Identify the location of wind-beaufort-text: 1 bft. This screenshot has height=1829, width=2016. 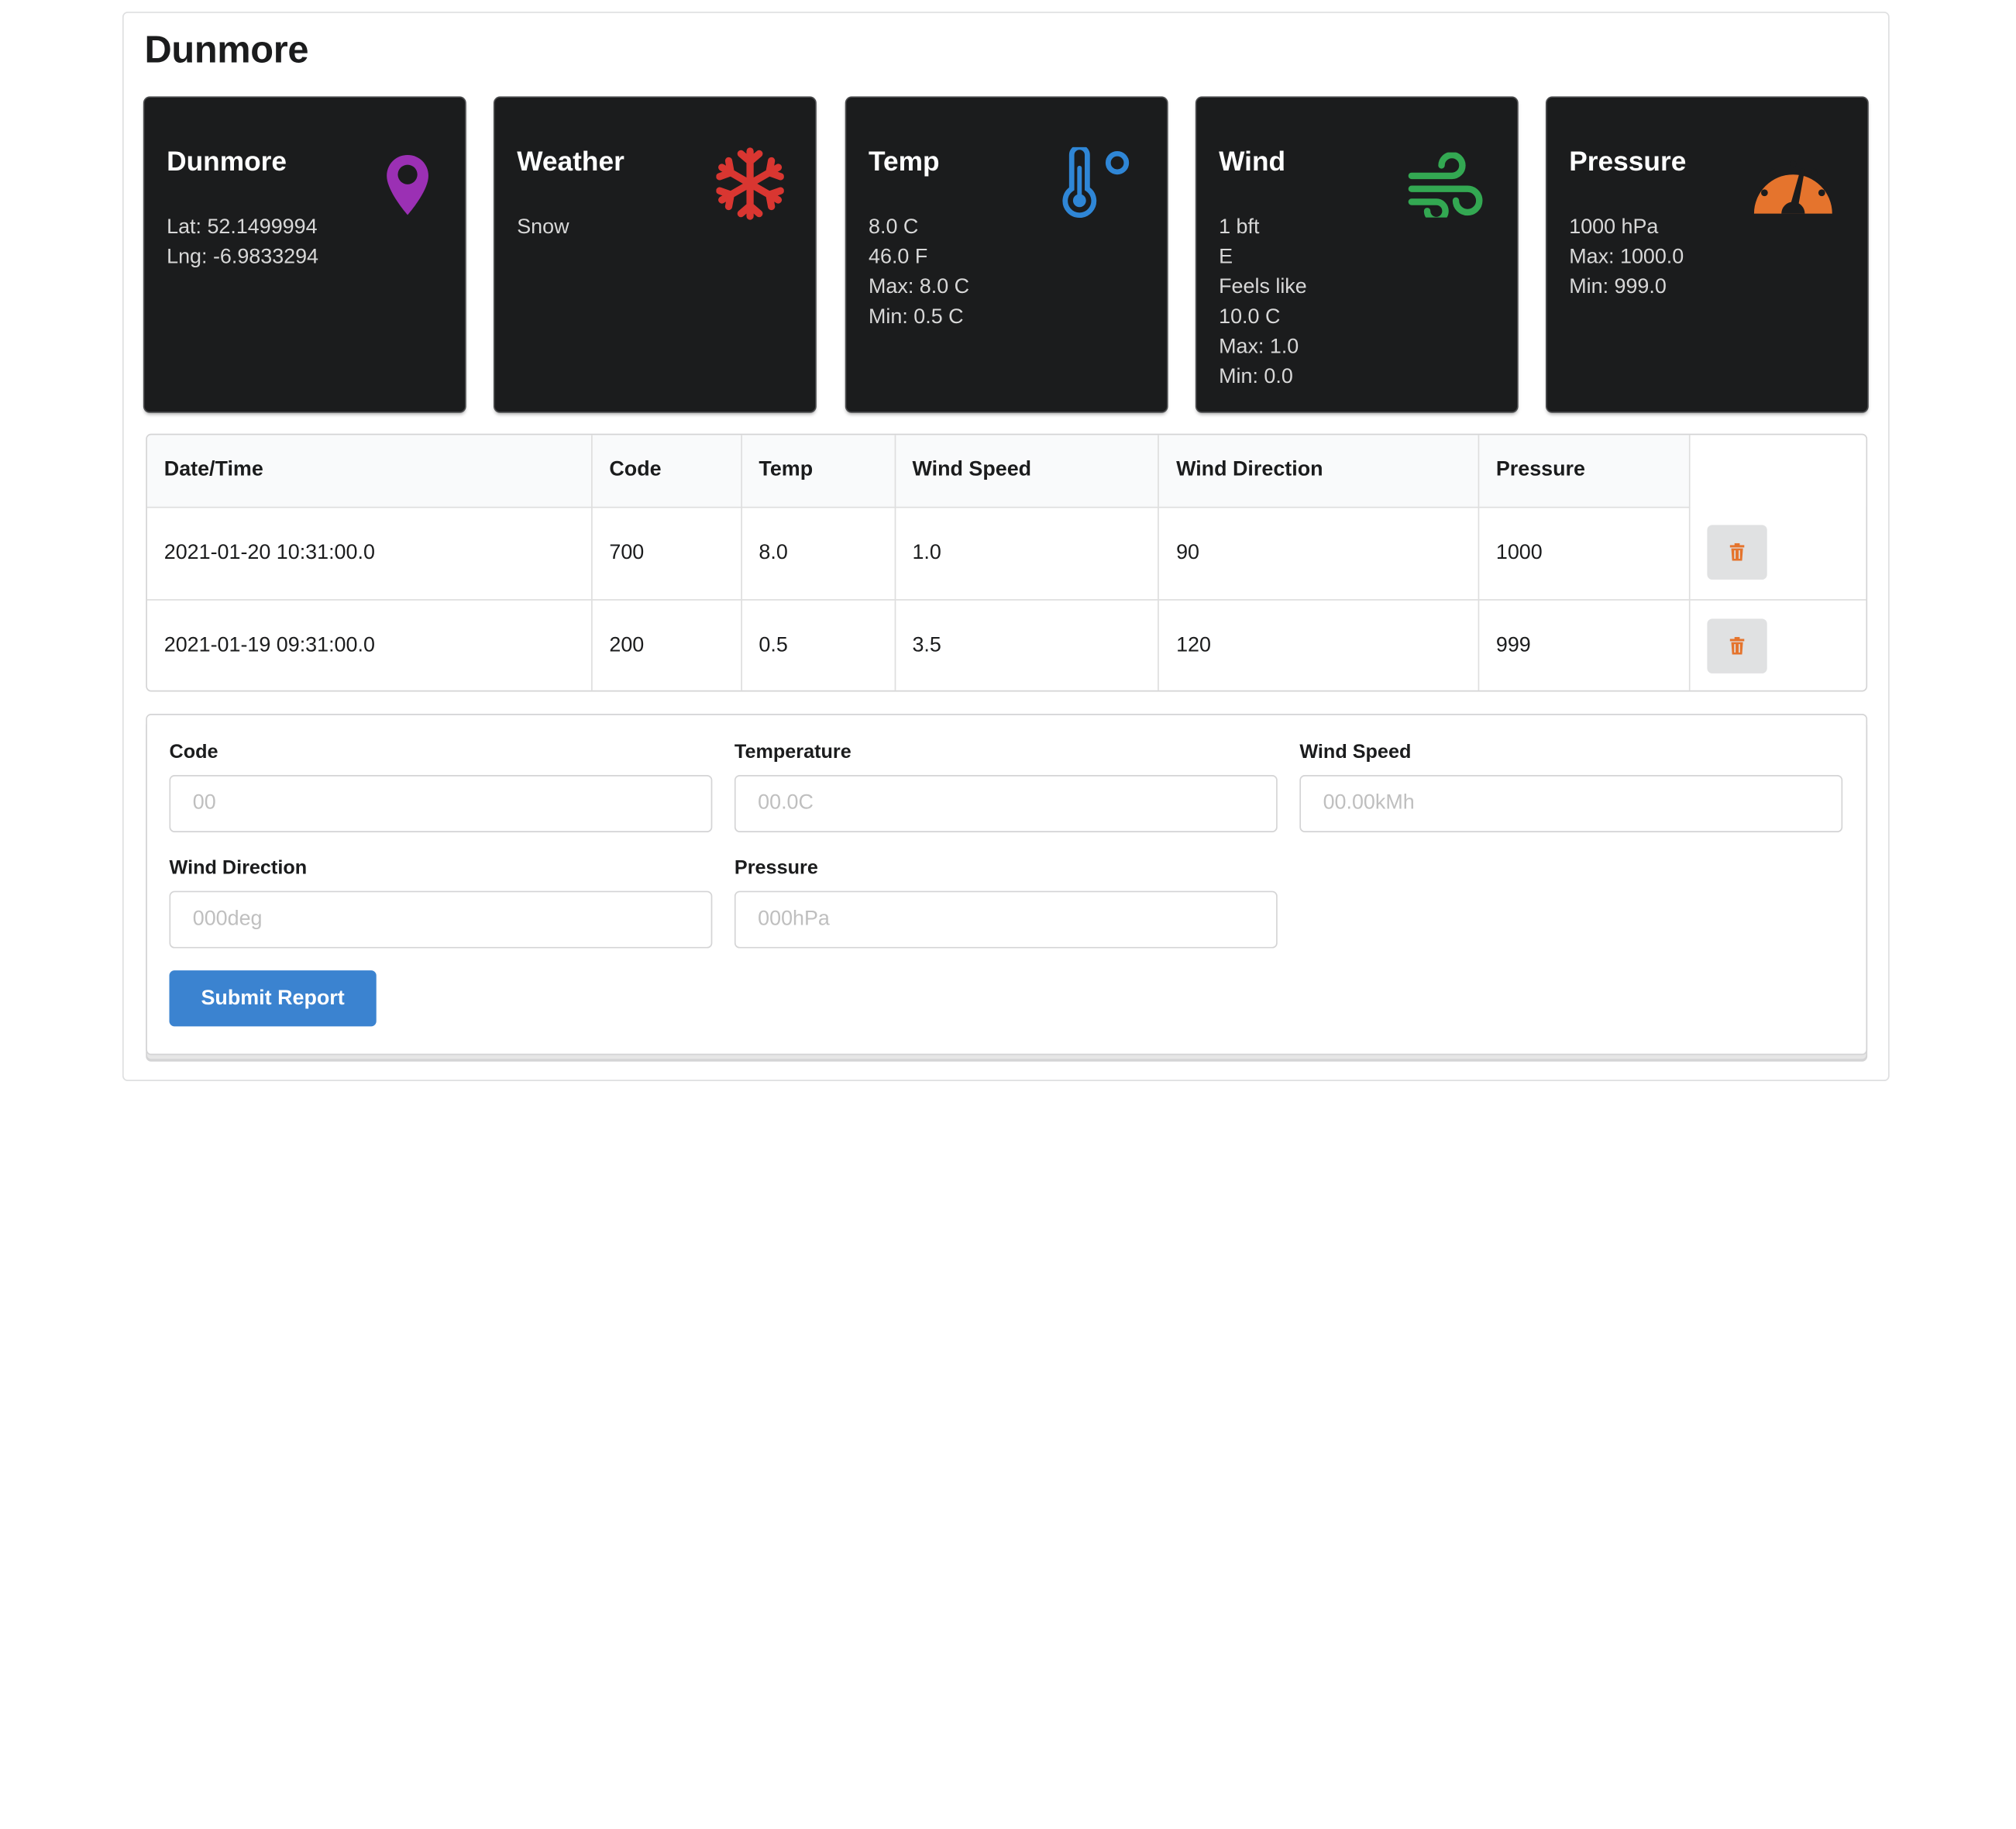
(1240, 227).